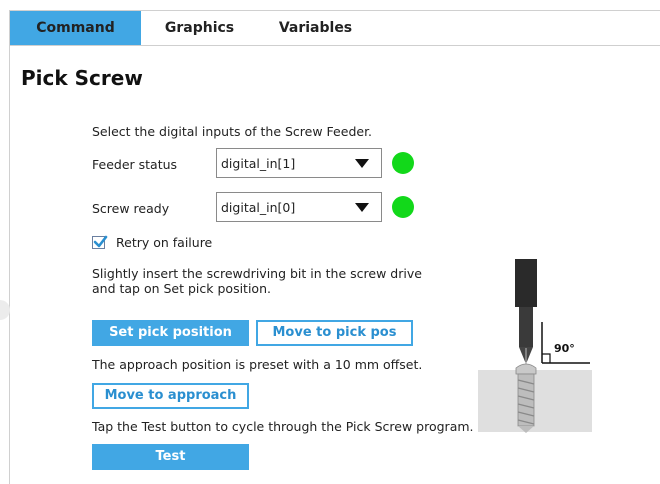  What do you see at coordinates (403, 207) in the screenshot?
I see `screw-ready-indicator` at bounding box center [403, 207].